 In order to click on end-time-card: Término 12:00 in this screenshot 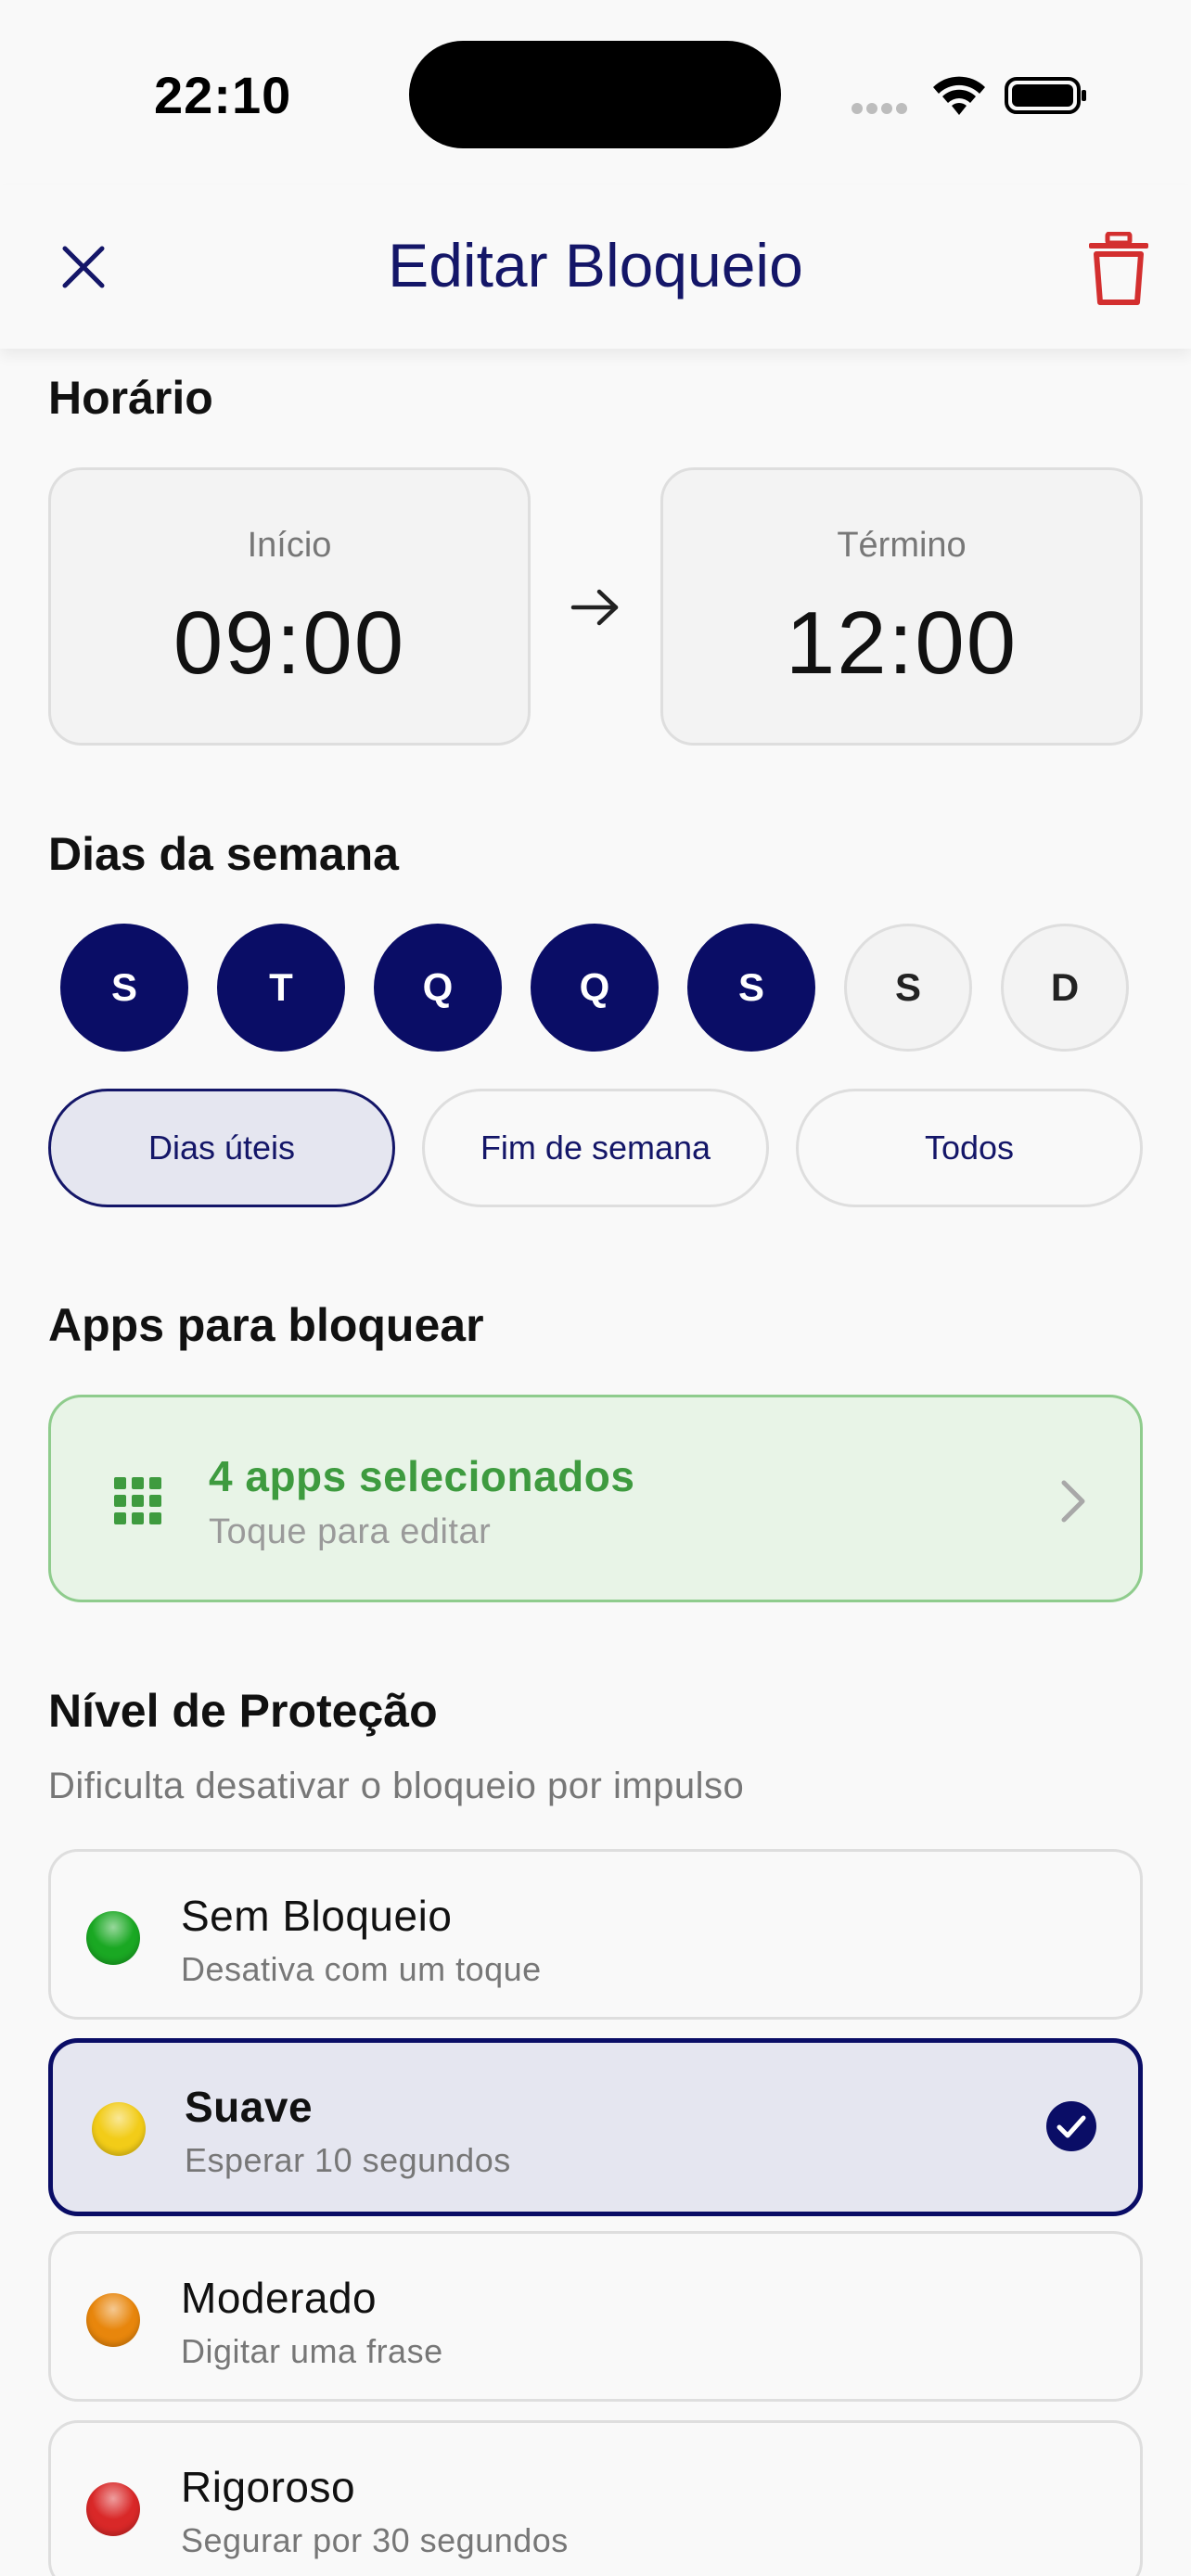, I will do `click(901, 606)`.